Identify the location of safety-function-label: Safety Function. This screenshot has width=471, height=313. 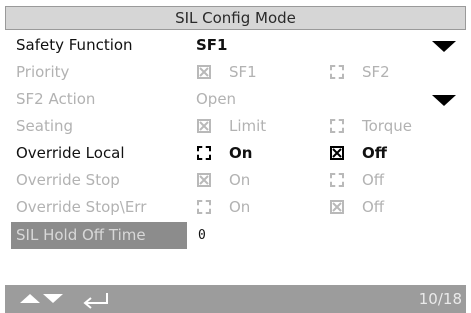
(74, 45).